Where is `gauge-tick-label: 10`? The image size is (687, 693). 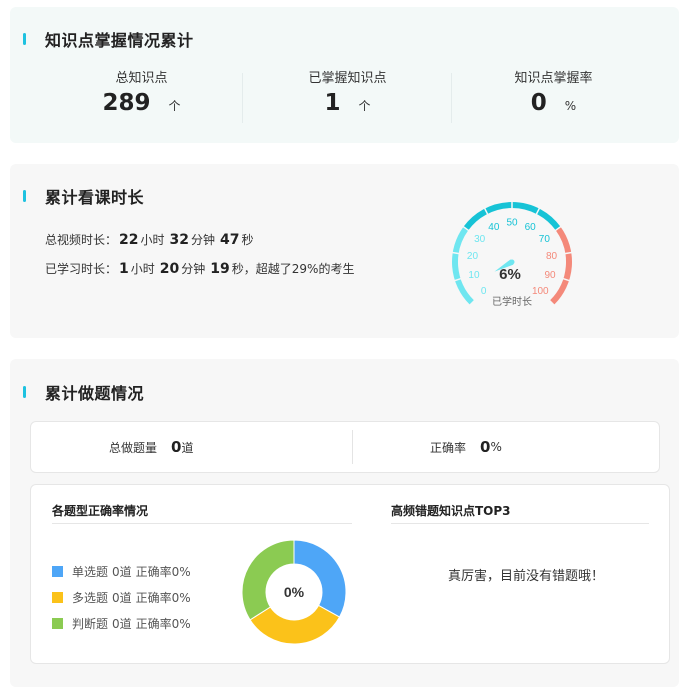 gauge-tick-label: 10 is located at coordinates (474, 275).